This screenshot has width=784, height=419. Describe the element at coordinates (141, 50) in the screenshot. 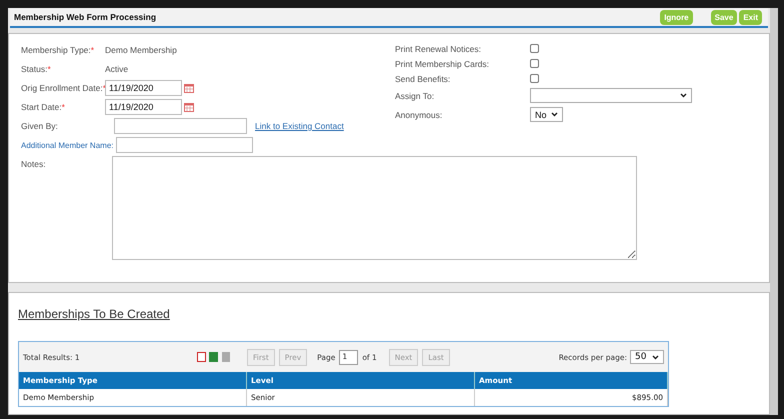

I see `field-value: Demo Membership` at that location.